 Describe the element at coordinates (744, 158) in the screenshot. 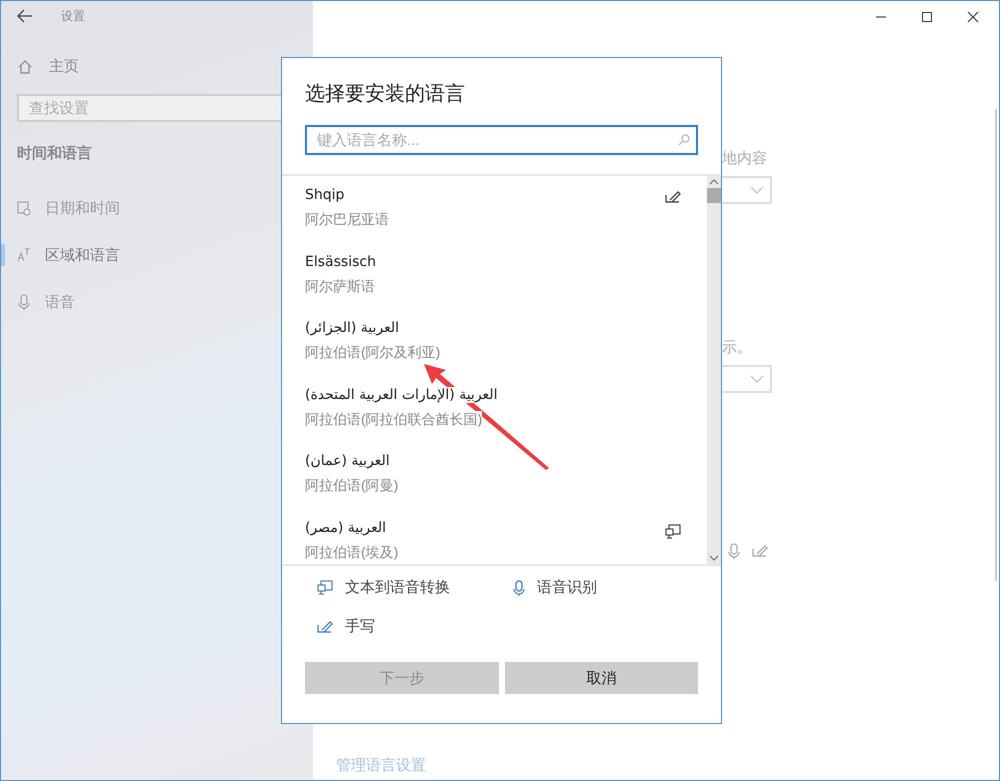

I see `setting-label: 地内容` at that location.